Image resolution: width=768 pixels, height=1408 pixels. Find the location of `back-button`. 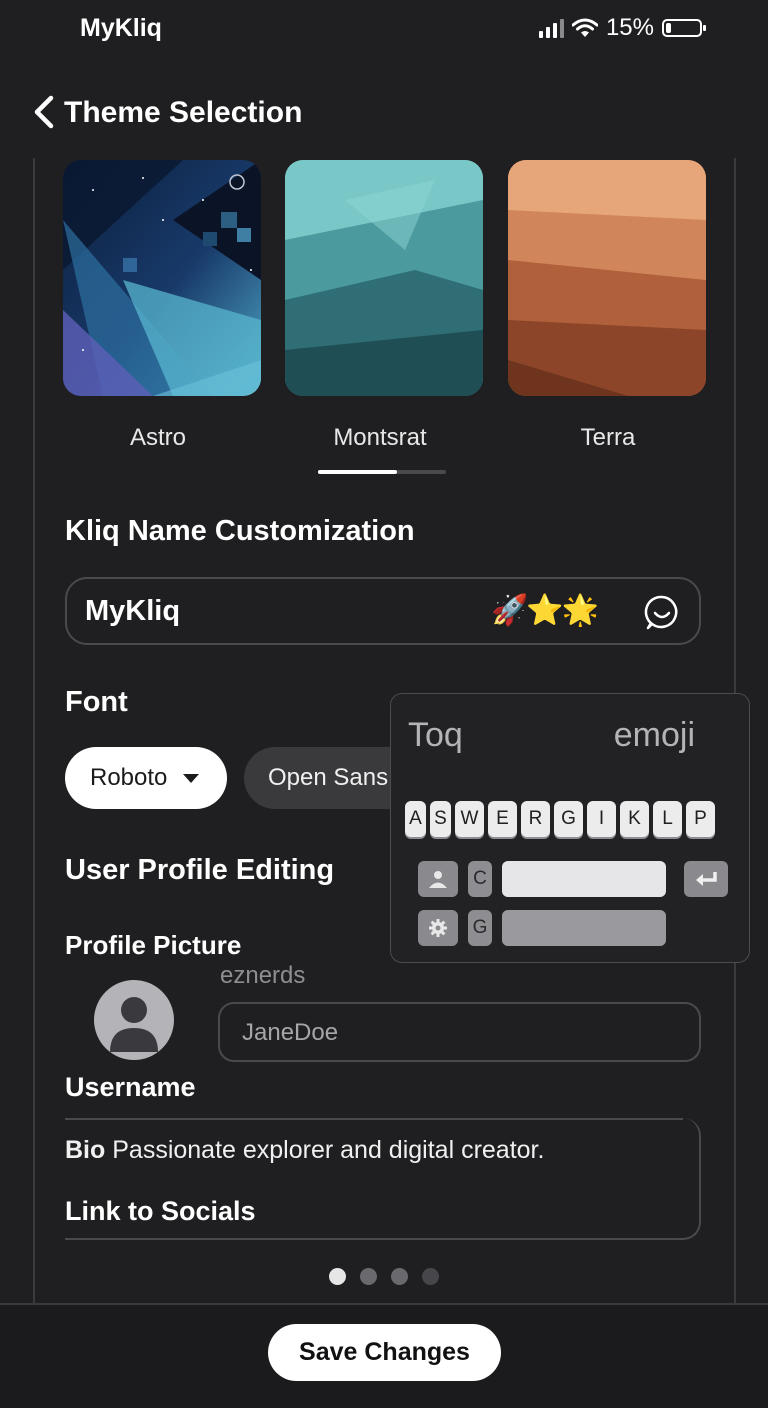

back-button is located at coordinates (44, 112).